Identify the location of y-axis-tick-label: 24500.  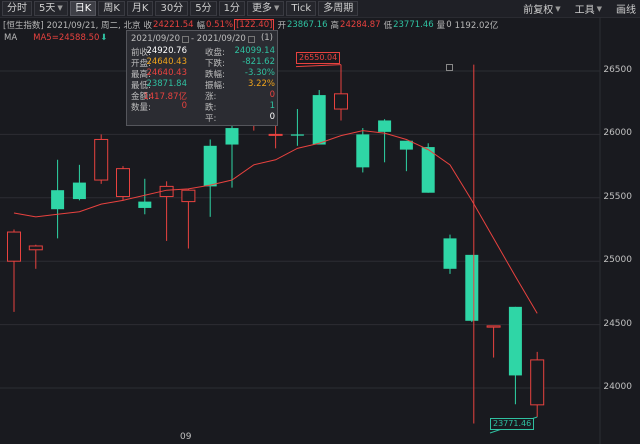
(617, 323).